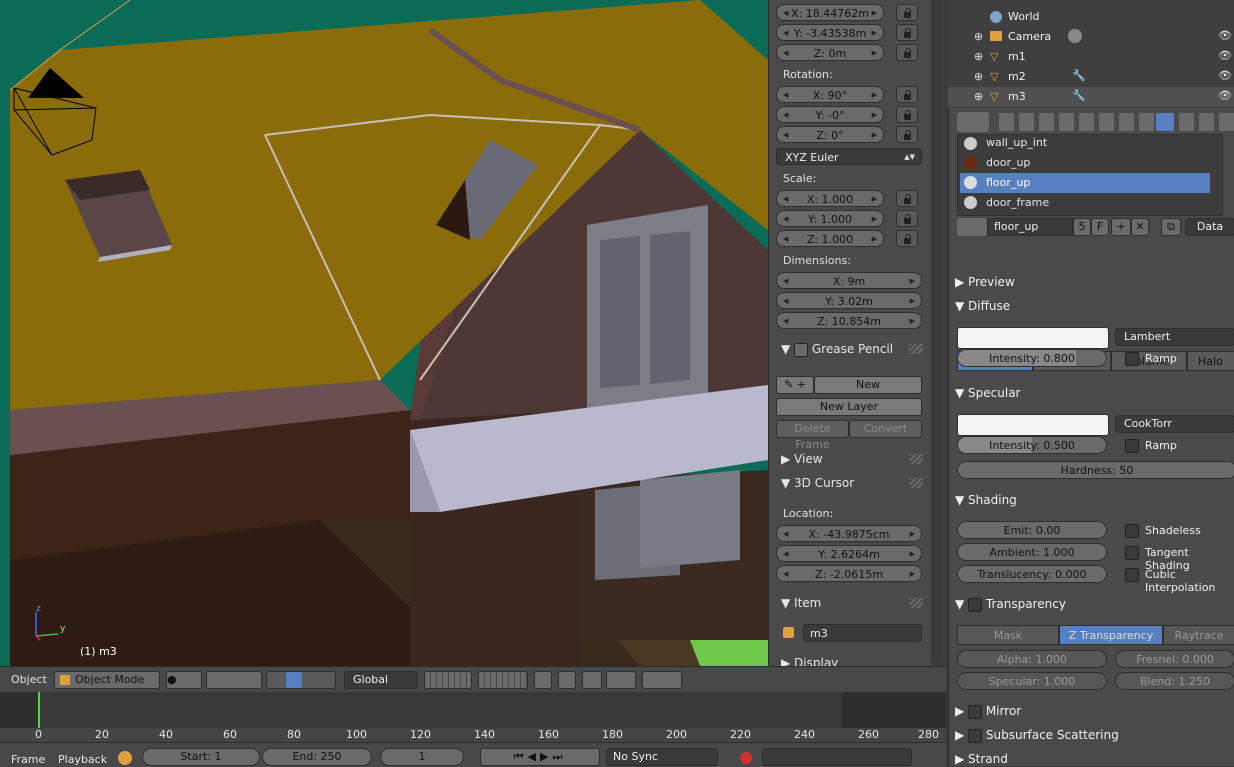  What do you see at coordinates (1032, 552) in the screenshot?
I see `ambient-field: Ambient: 1.000` at bounding box center [1032, 552].